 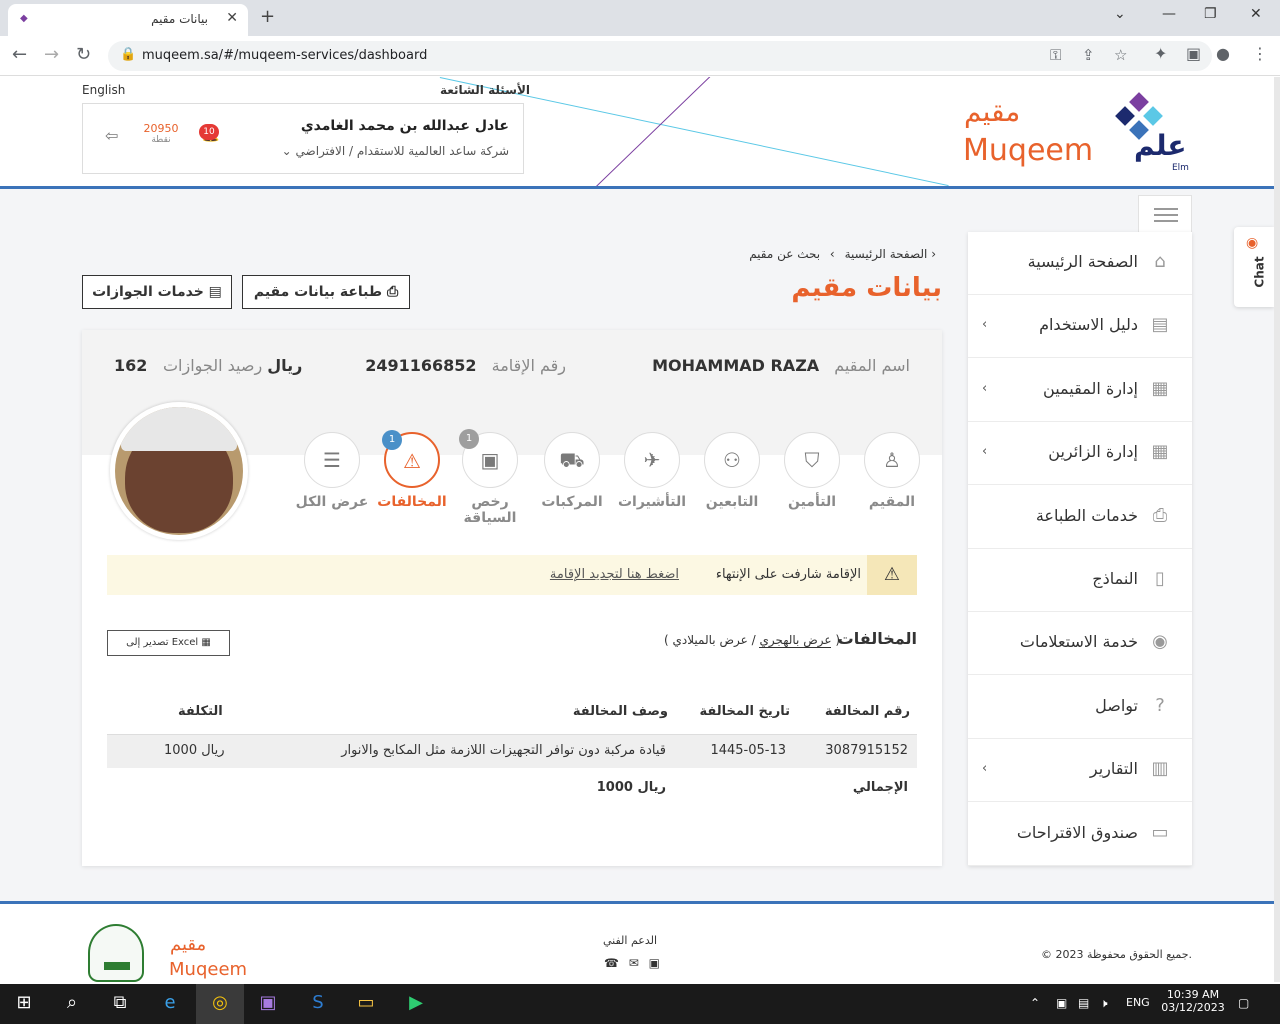 What do you see at coordinates (1193, 1007) in the screenshot?
I see `clock-date: 03/12/2023` at bounding box center [1193, 1007].